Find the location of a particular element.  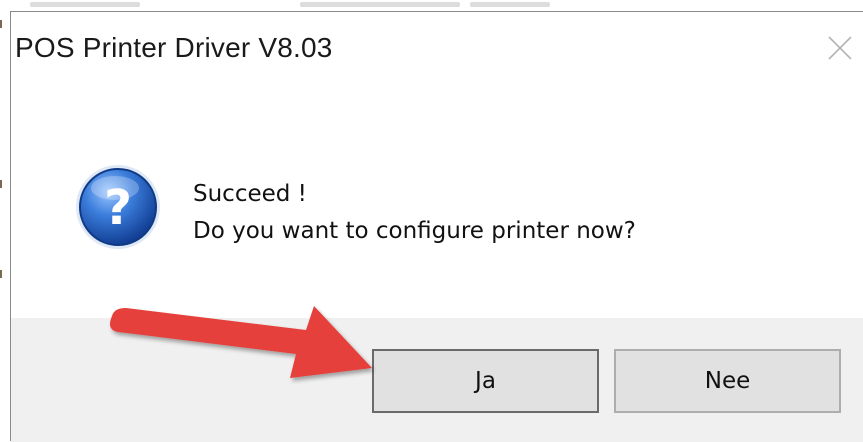

question-icon: ? is located at coordinates (118, 207).